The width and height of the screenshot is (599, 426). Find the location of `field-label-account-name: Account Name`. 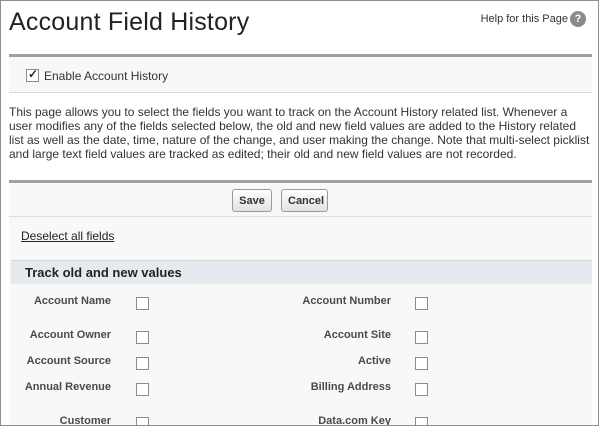

field-label-account-name: Account Name is located at coordinates (72, 301).